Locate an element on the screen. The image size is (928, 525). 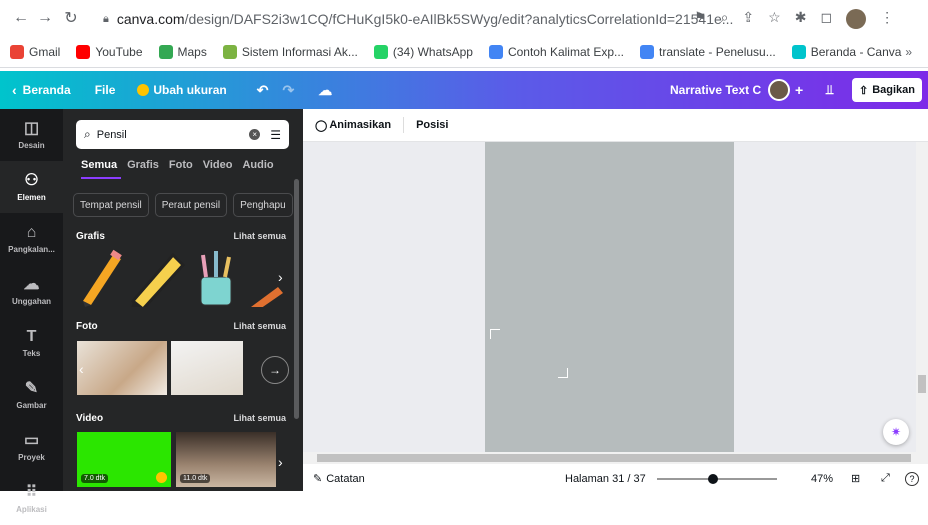
clear-icon: × is located at coordinates (255, 134).